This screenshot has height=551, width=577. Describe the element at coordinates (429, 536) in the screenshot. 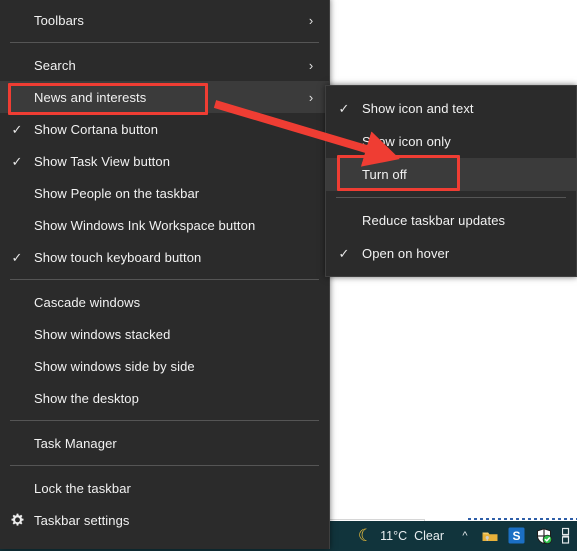

I see `weather-condition: Clear` at that location.